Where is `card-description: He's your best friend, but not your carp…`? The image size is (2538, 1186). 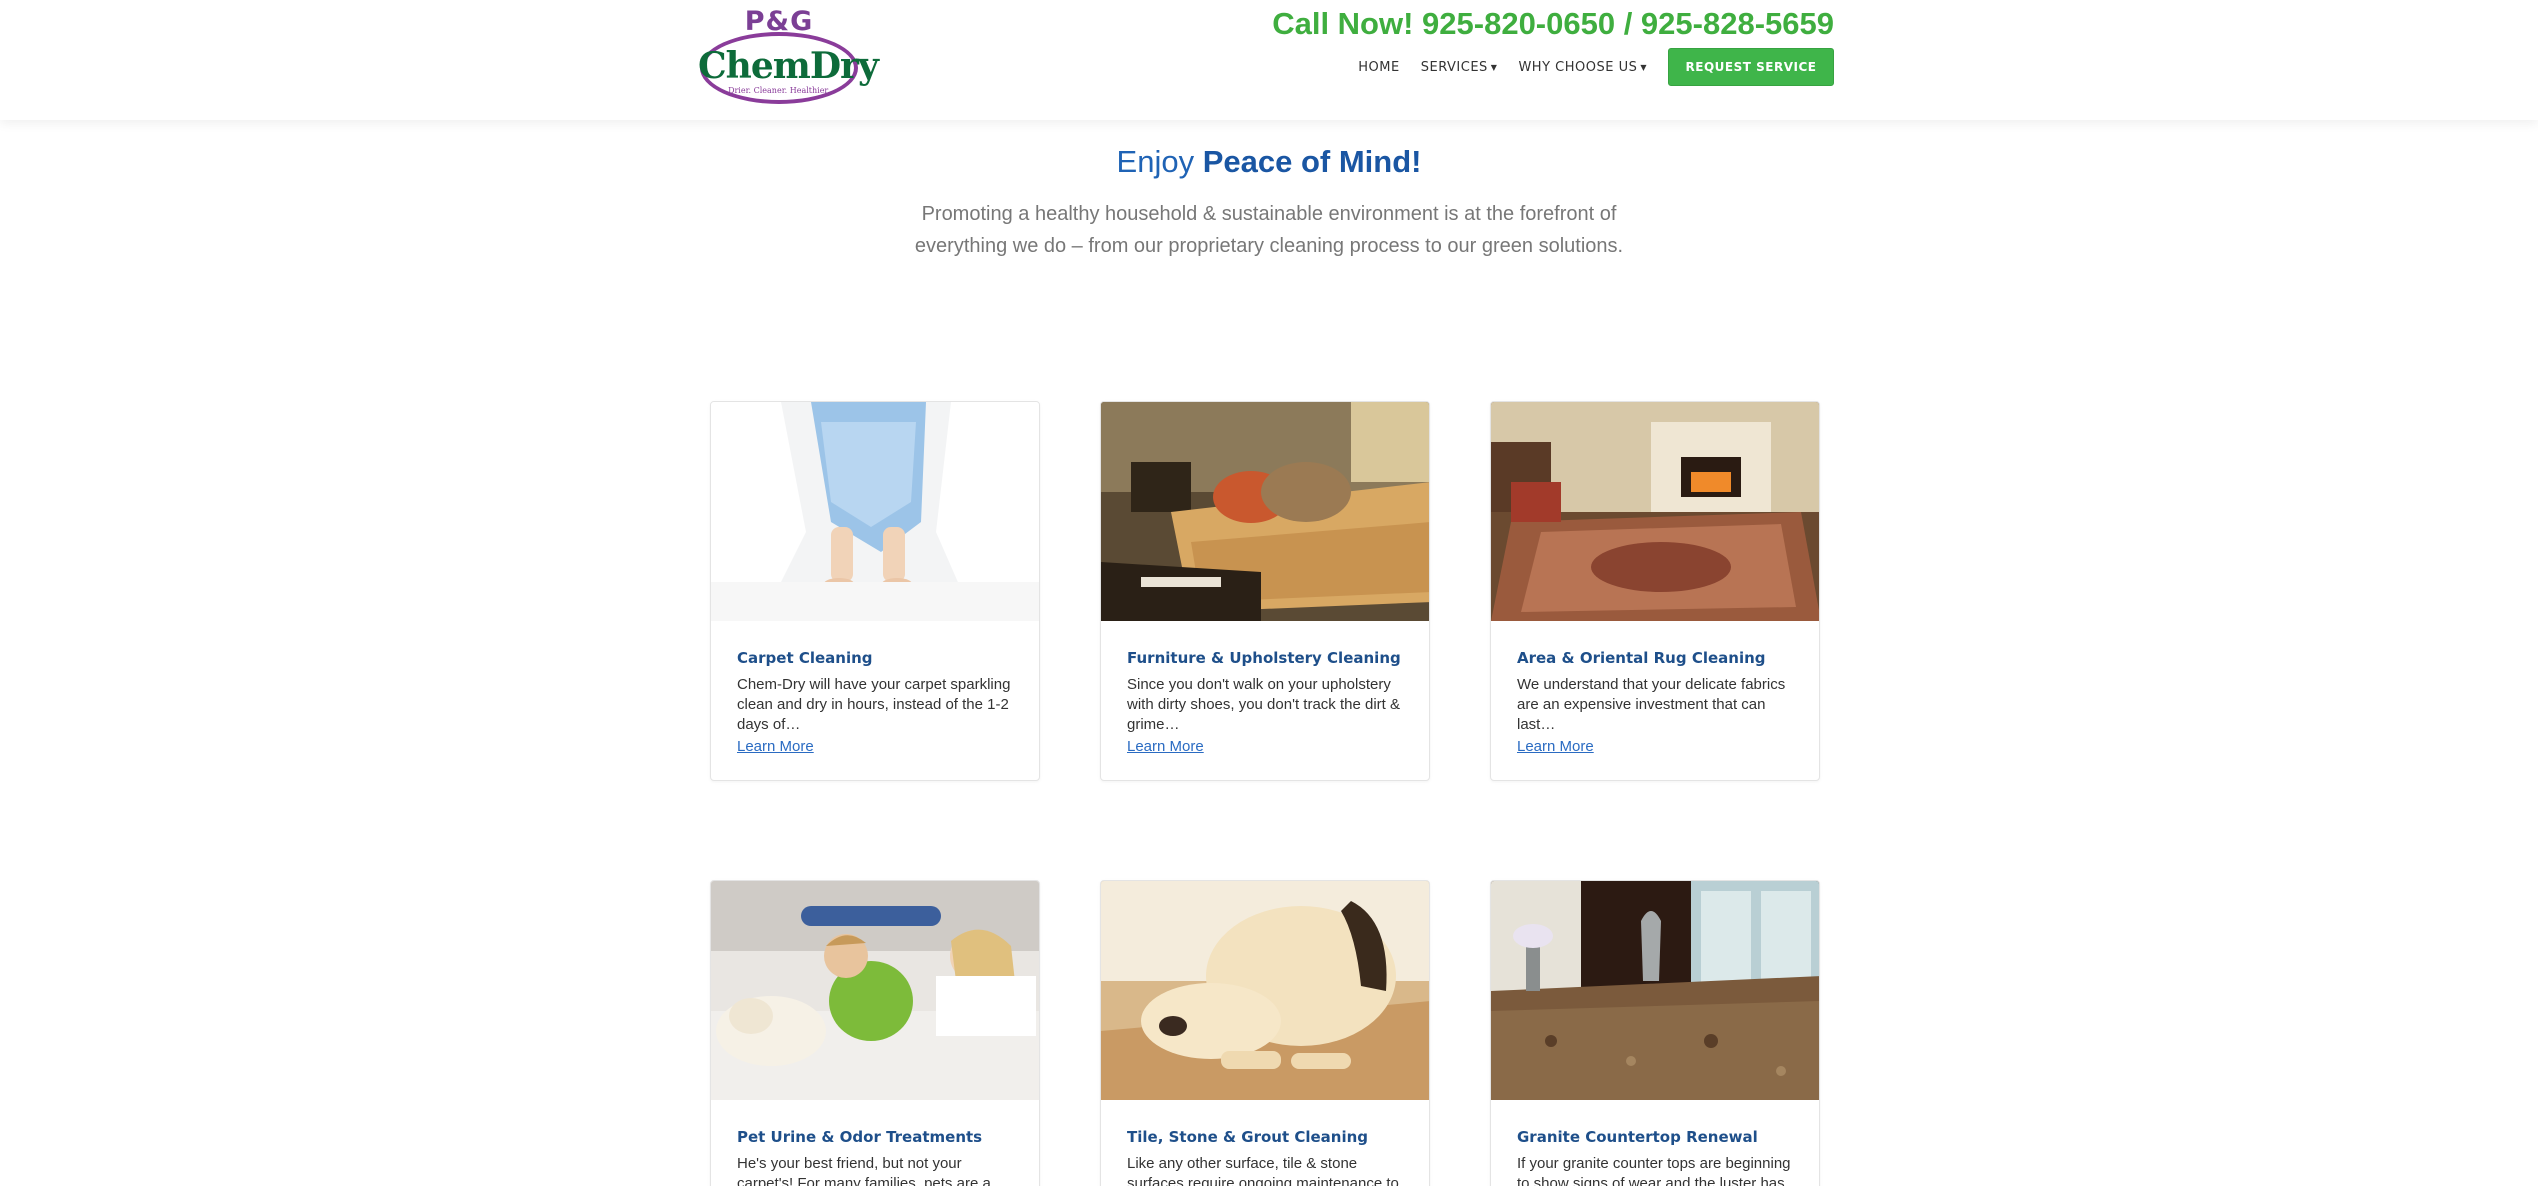 card-description: He's your best friend, but not your carp… is located at coordinates (864, 1170).